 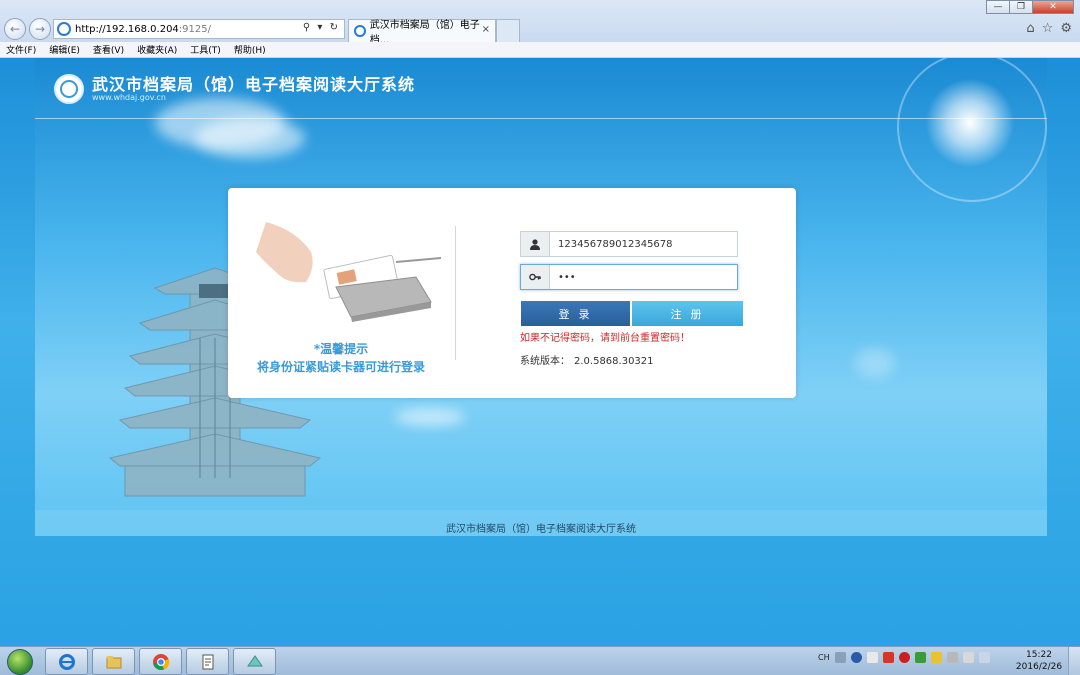 I want to click on version-label: 系统版本：, so click(x=545, y=361).